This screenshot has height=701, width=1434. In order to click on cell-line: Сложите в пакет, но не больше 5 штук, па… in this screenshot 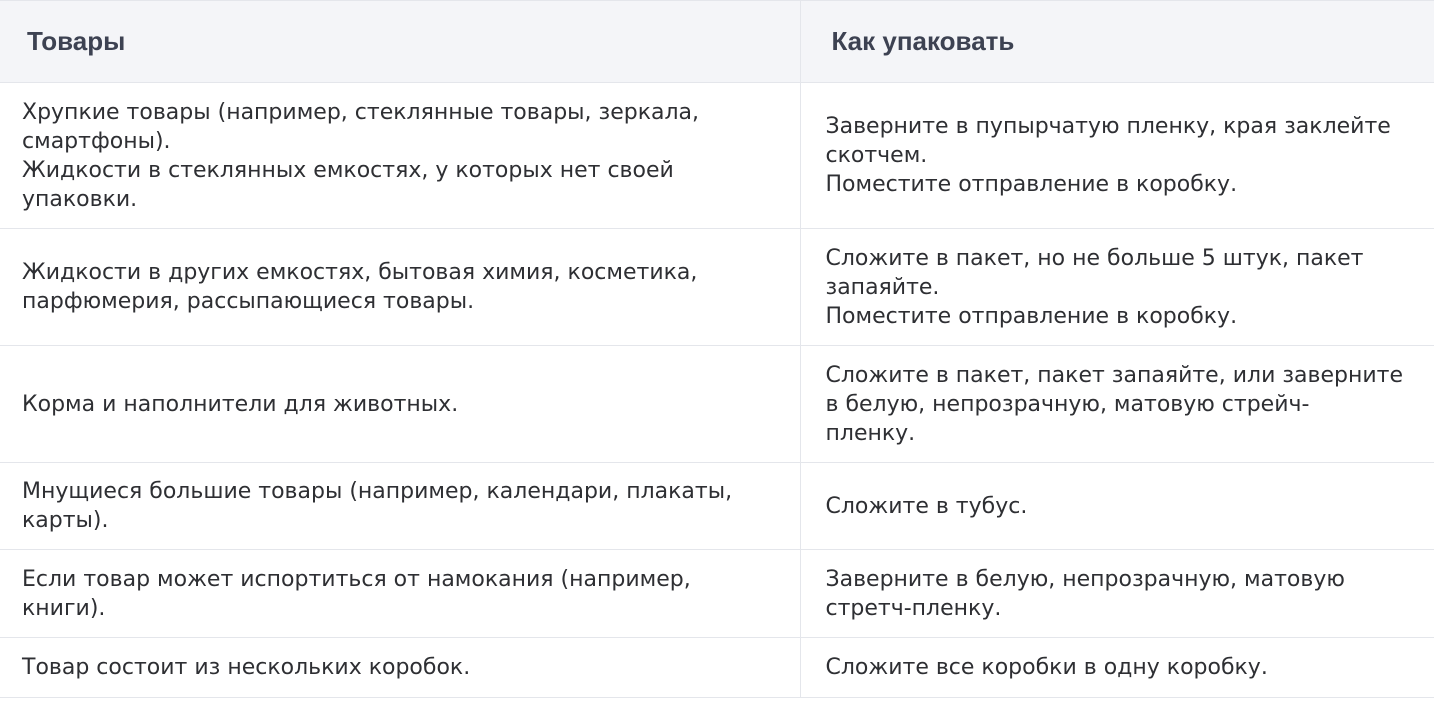, I will do `click(1094, 258)`.